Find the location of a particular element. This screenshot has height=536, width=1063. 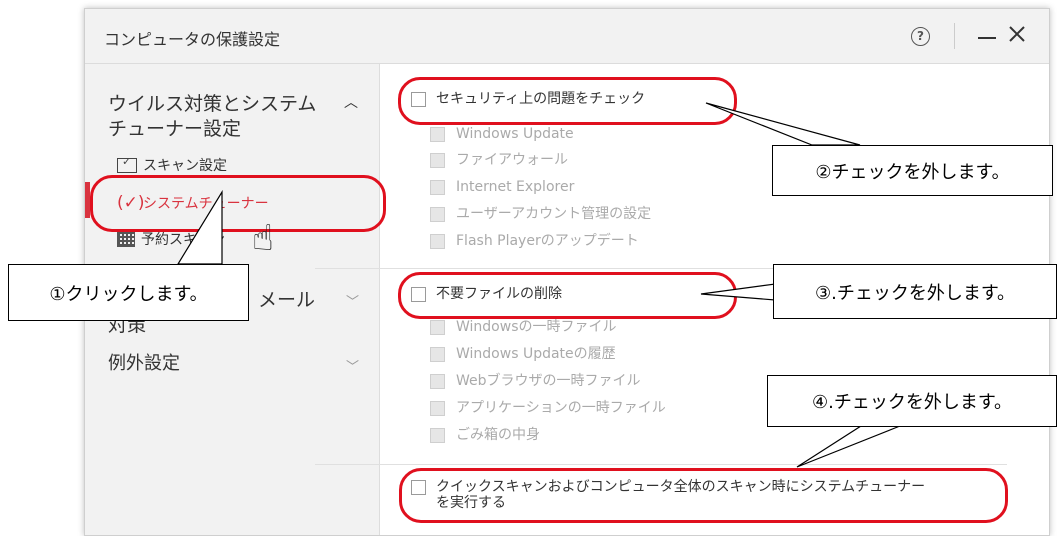

hand-cursor-icon: ☝ is located at coordinates (263, 238).